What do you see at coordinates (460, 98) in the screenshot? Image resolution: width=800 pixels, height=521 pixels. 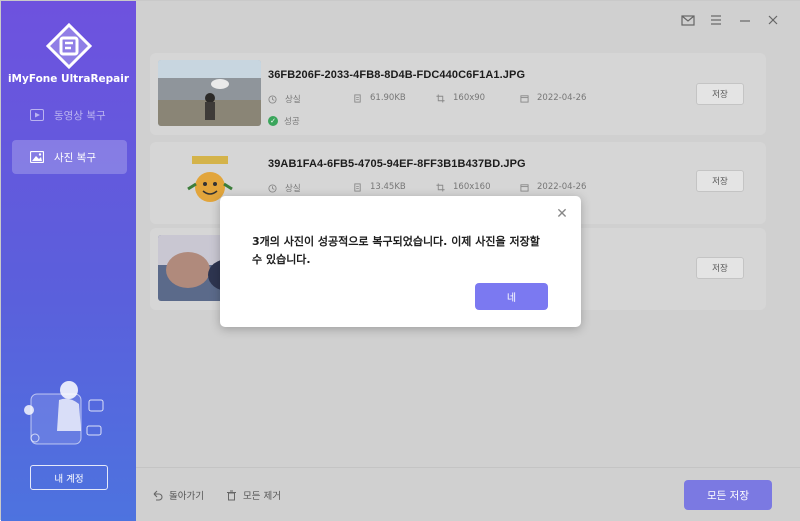 I see `file-dimensions: 160x90` at bounding box center [460, 98].